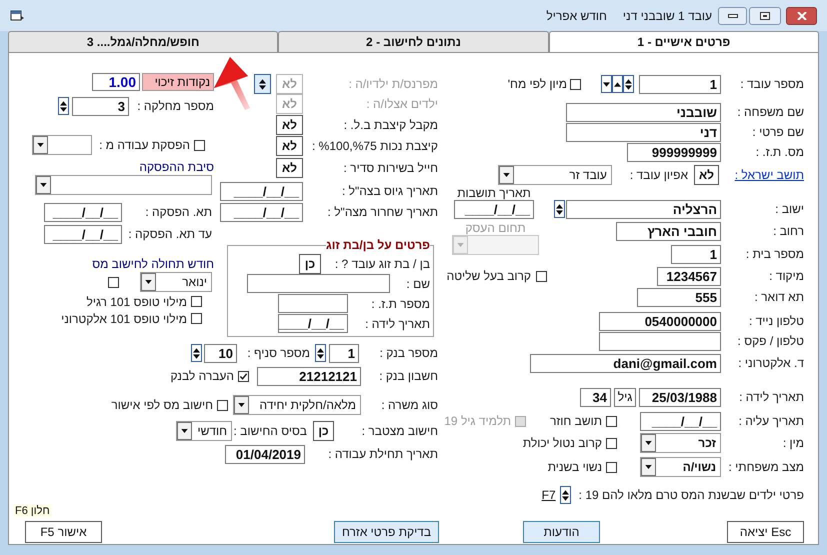  I want to click on maximize-button, so click(765, 15).